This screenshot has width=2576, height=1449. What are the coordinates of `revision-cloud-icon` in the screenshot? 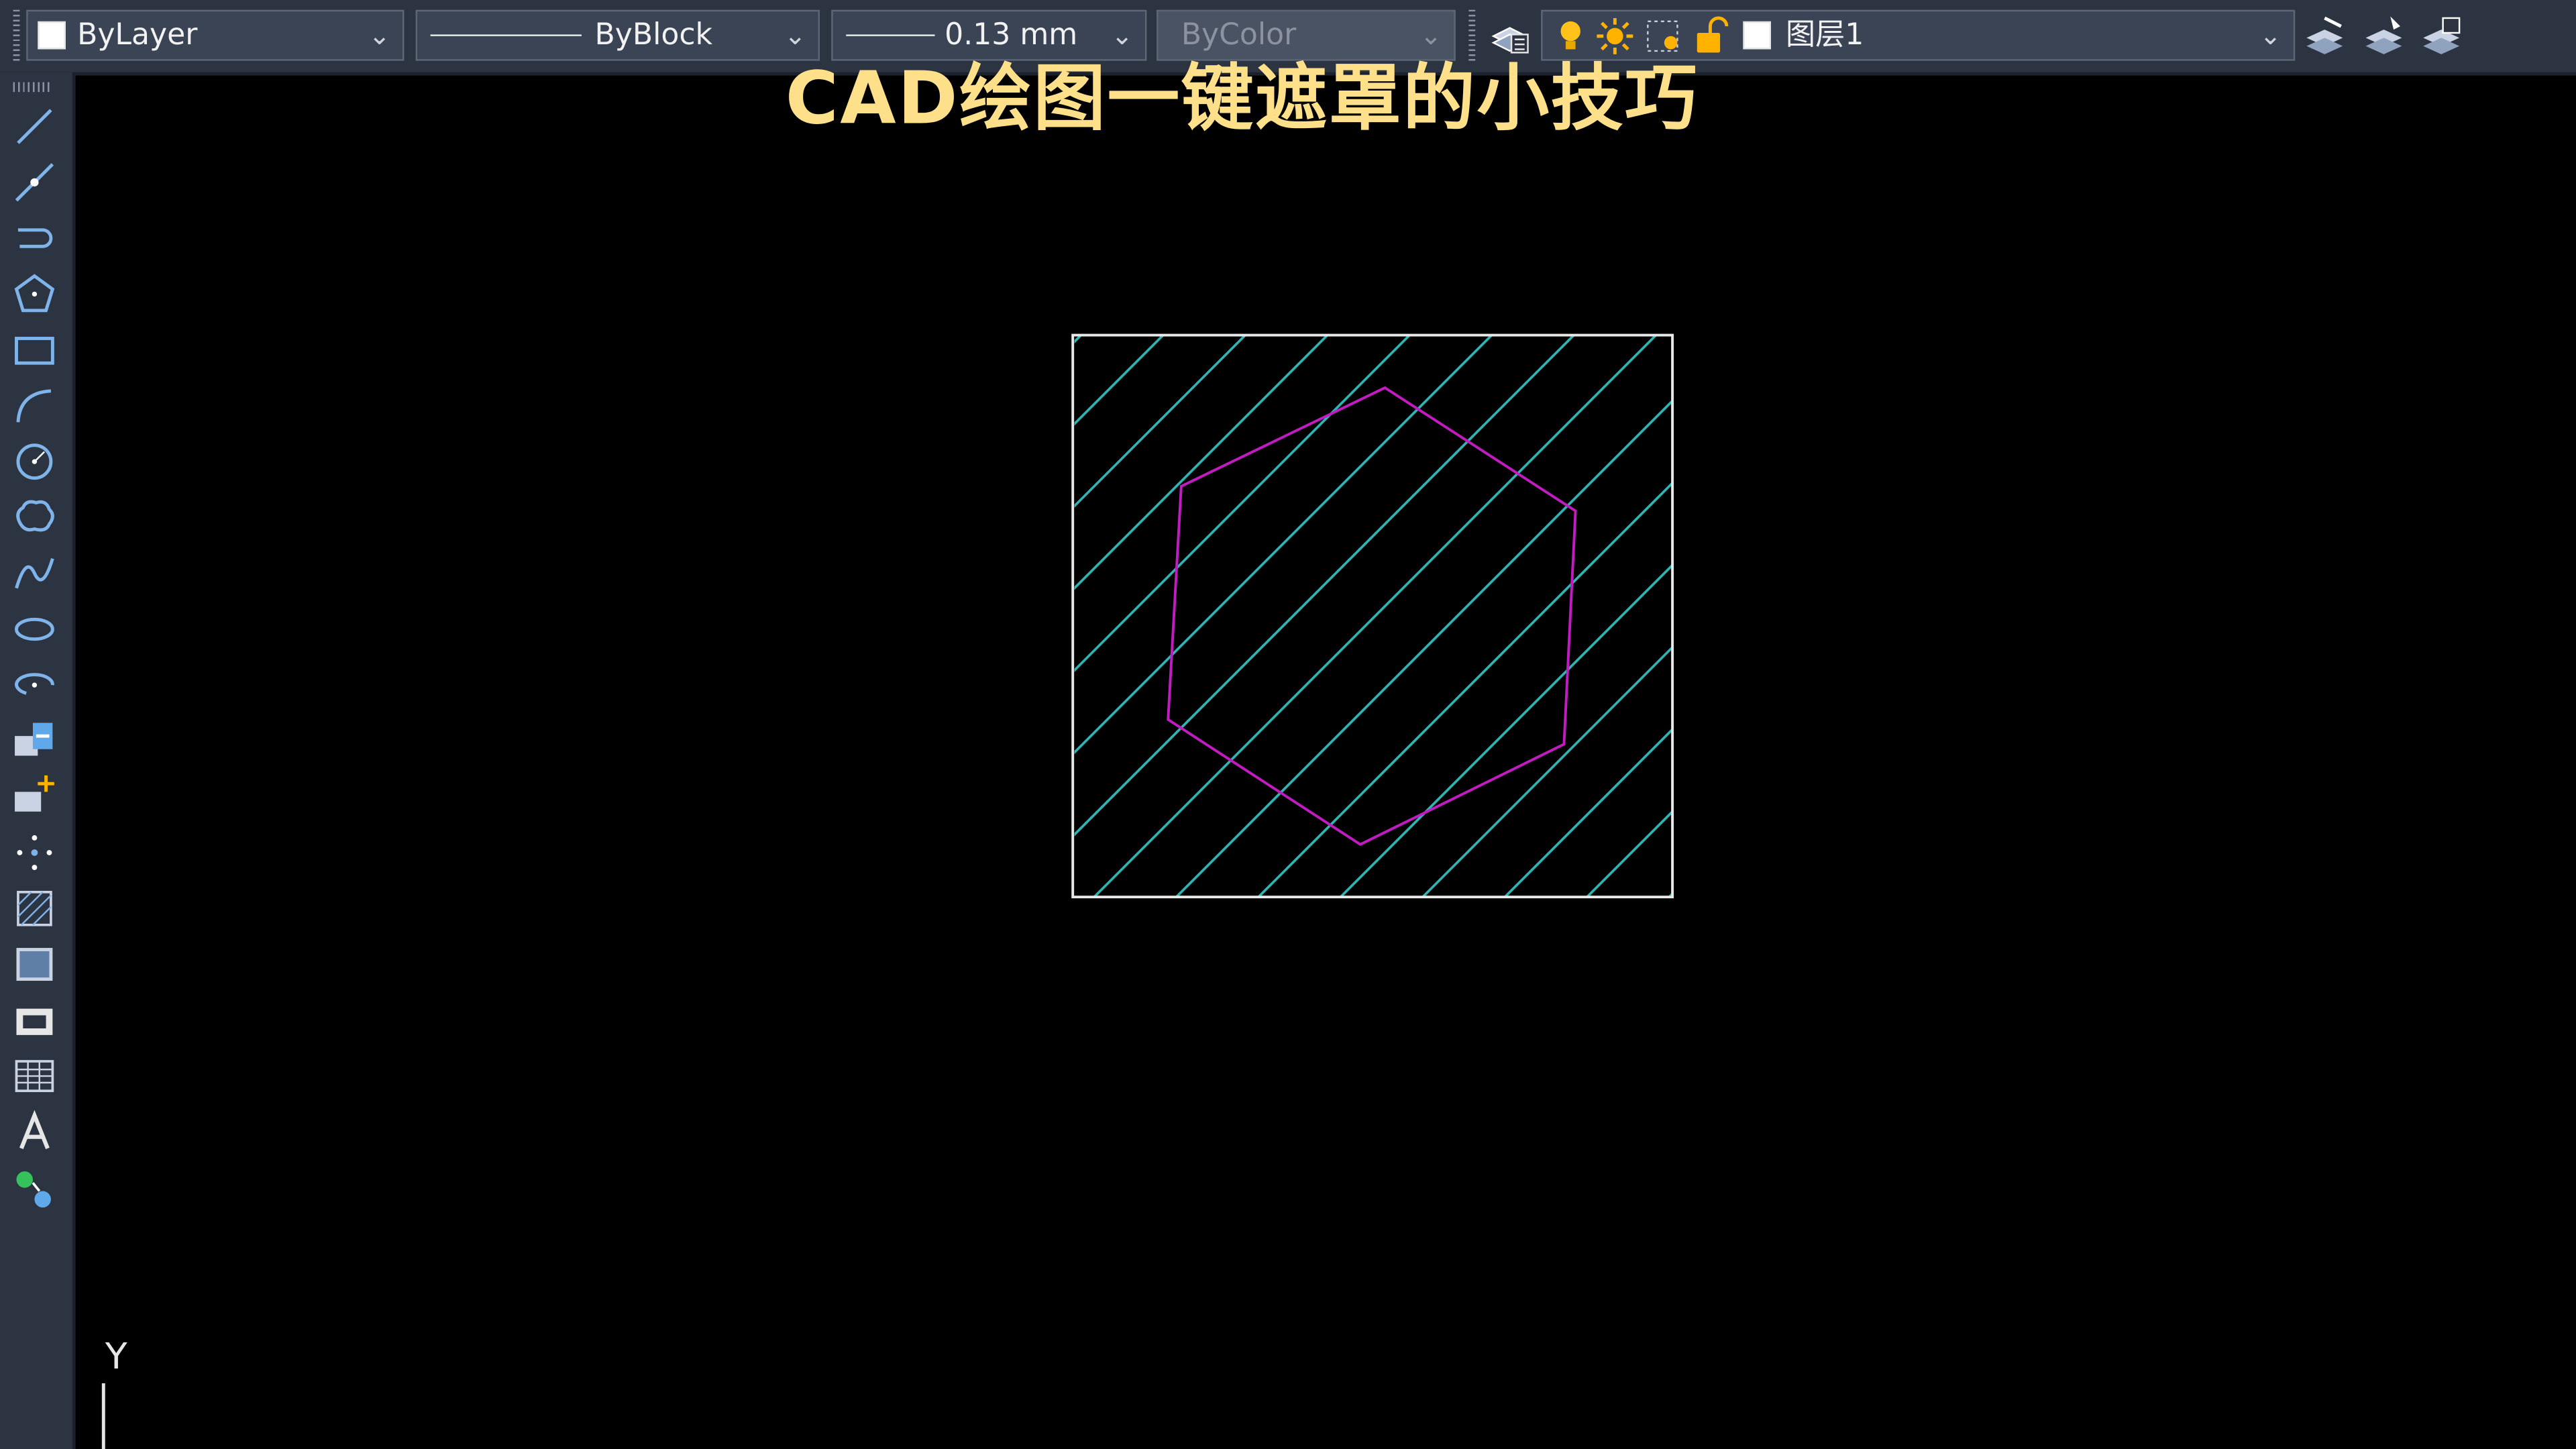 It's located at (34, 517).